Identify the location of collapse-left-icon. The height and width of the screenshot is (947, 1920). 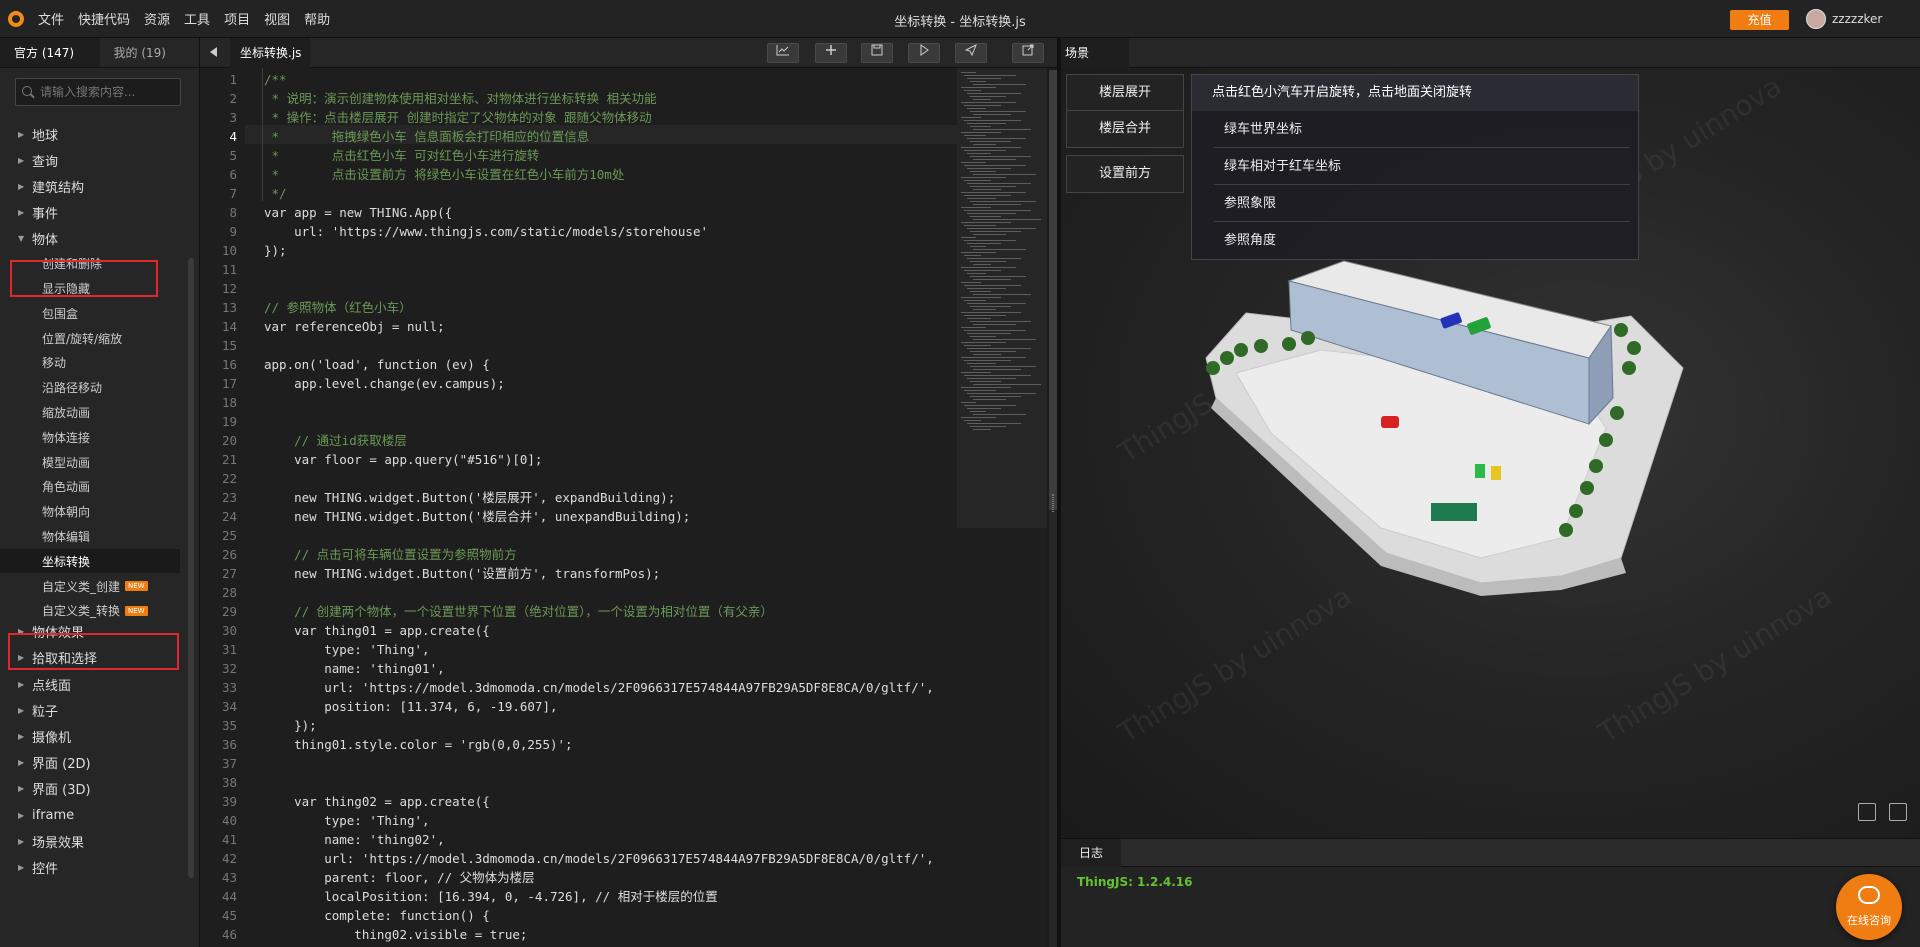
(213, 52).